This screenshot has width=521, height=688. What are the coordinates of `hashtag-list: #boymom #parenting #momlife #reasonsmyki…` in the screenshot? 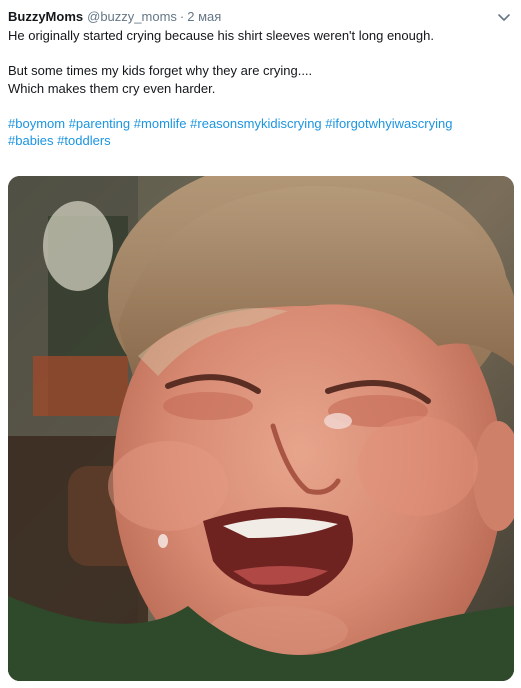 It's located at (260, 132).